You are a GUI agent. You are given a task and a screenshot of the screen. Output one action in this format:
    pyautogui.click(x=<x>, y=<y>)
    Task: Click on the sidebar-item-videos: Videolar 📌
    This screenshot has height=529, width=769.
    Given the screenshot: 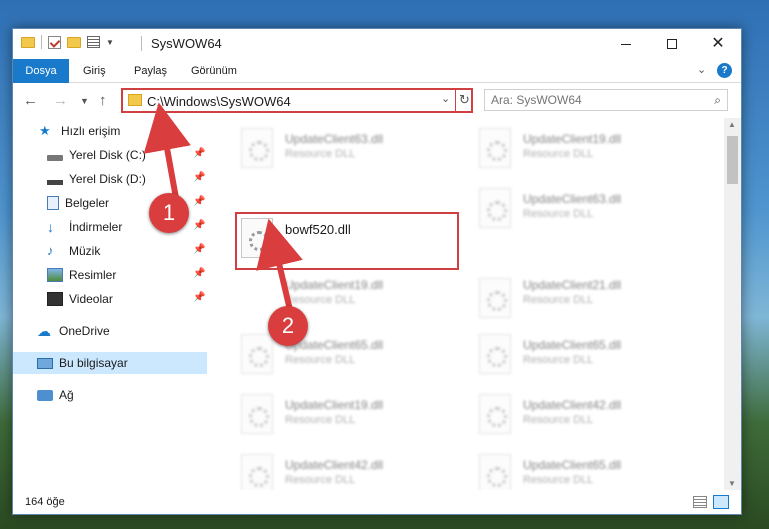 What is the action you would take?
    pyautogui.click(x=110, y=299)
    